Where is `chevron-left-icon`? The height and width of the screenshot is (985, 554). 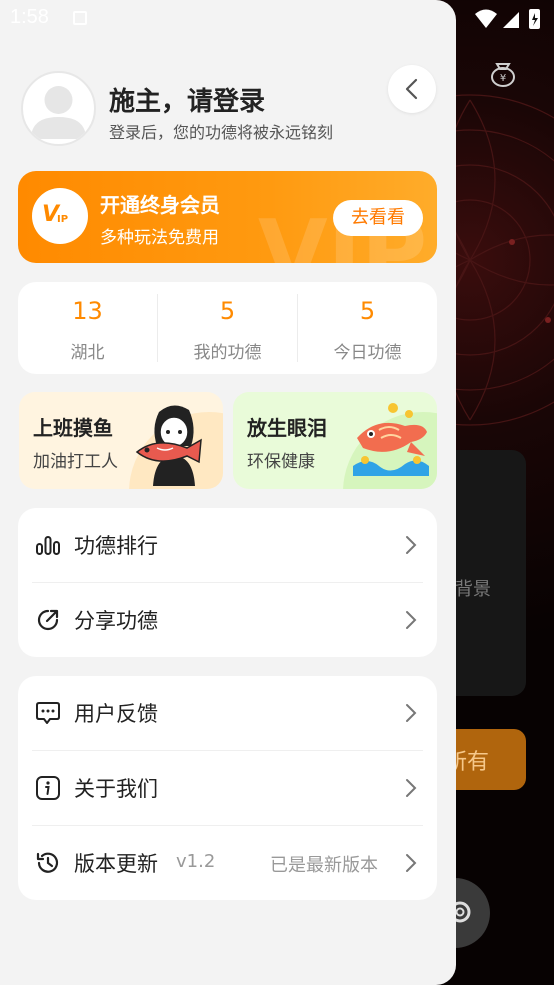
chevron-left-icon is located at coordinates (411, 89).